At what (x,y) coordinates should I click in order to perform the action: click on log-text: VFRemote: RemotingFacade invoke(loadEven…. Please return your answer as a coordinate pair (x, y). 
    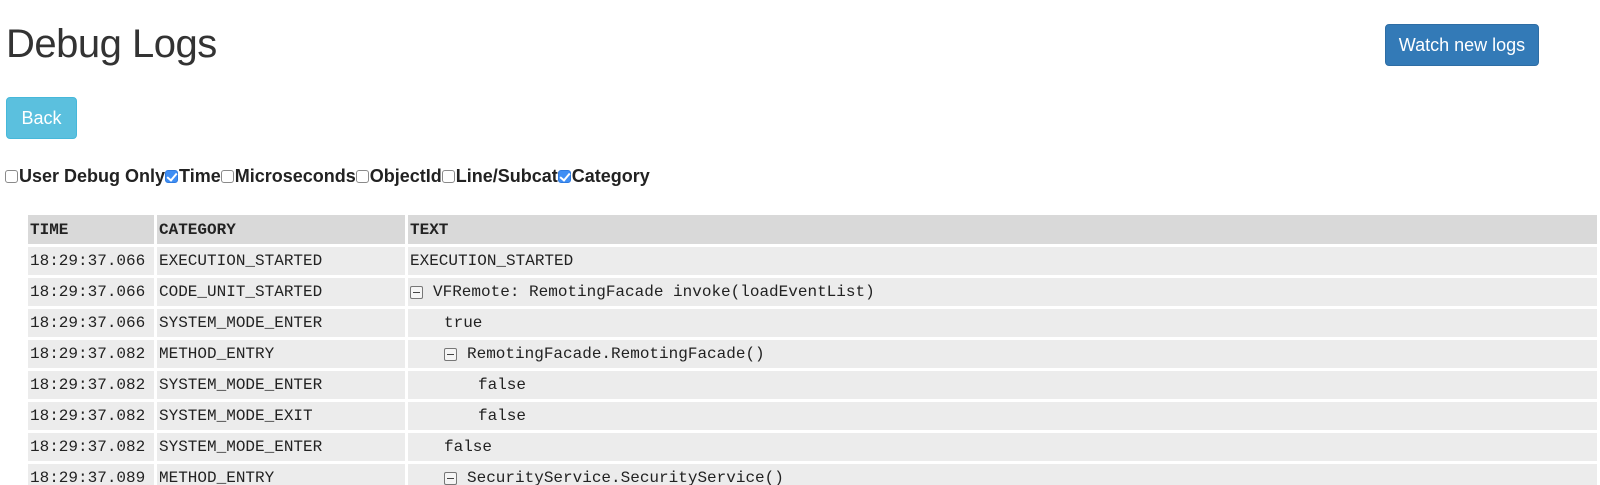
    Looking at the image, I should click on (654, 292).